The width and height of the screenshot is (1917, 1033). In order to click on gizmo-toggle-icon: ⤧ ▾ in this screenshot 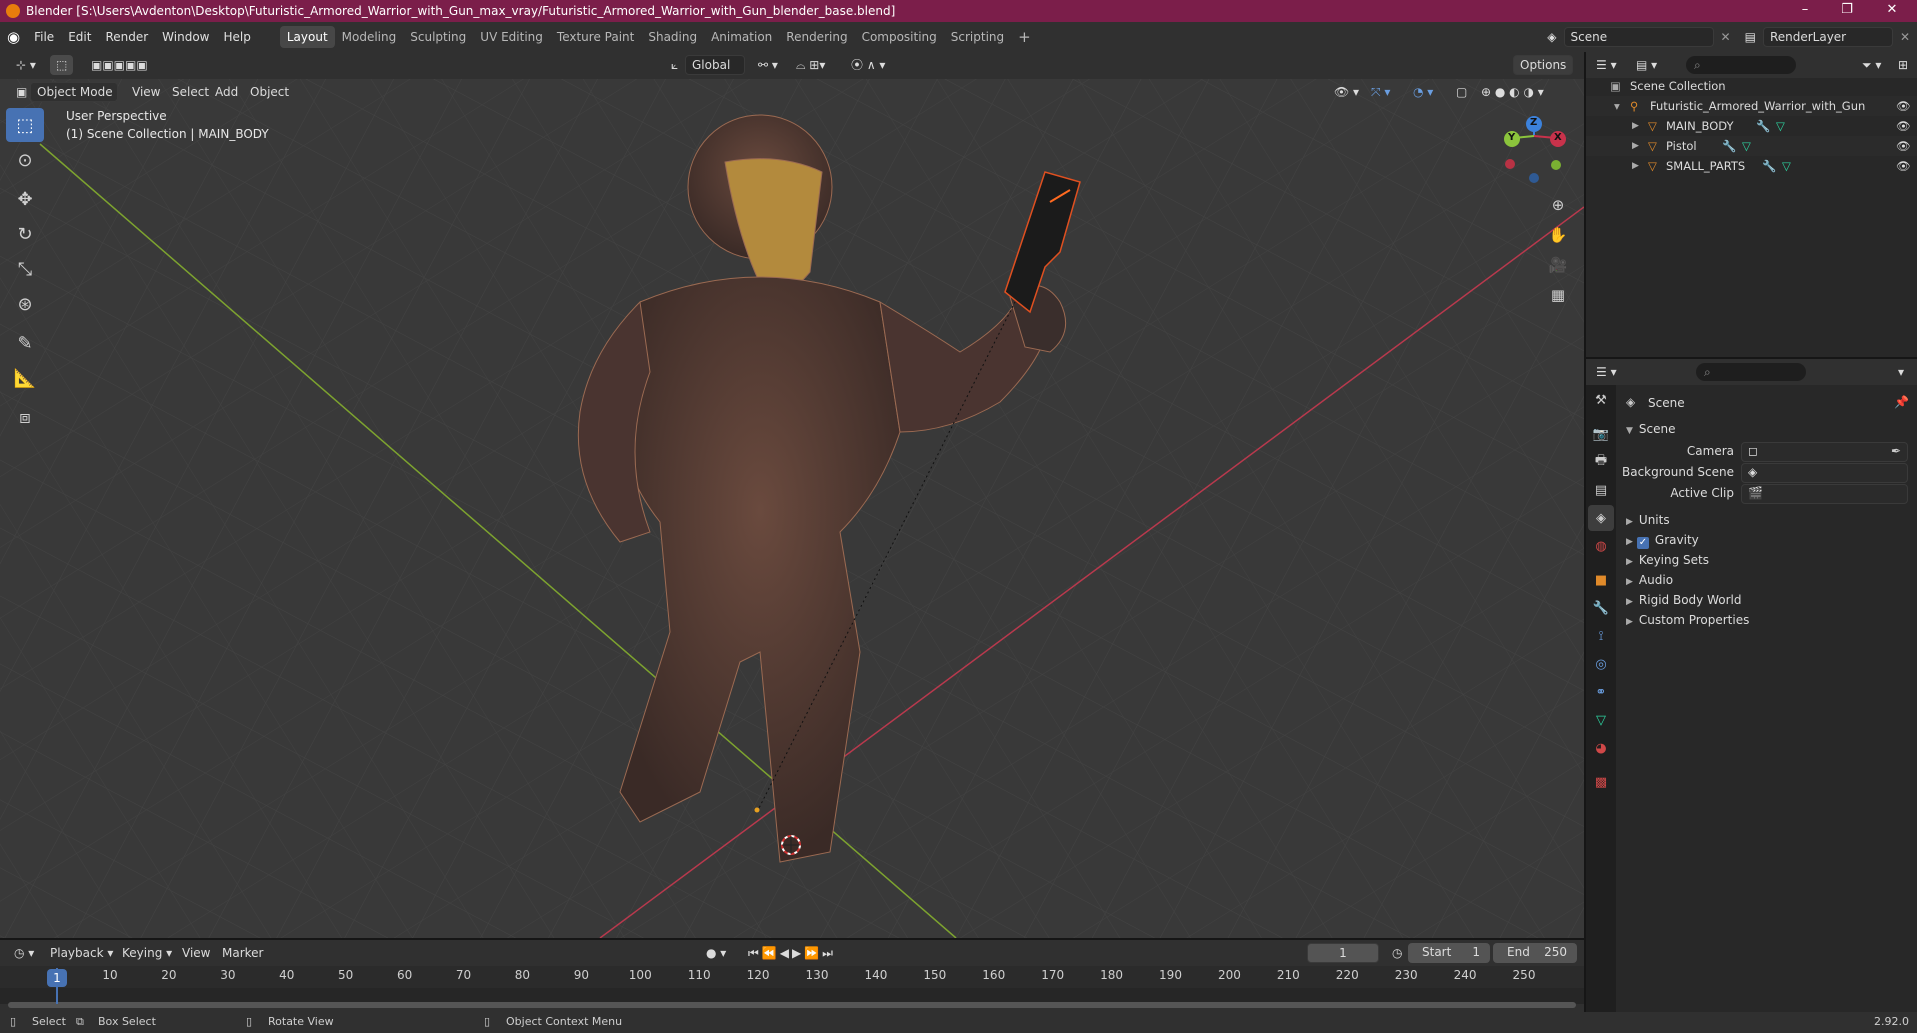, I will do `click(1380, 92)`.